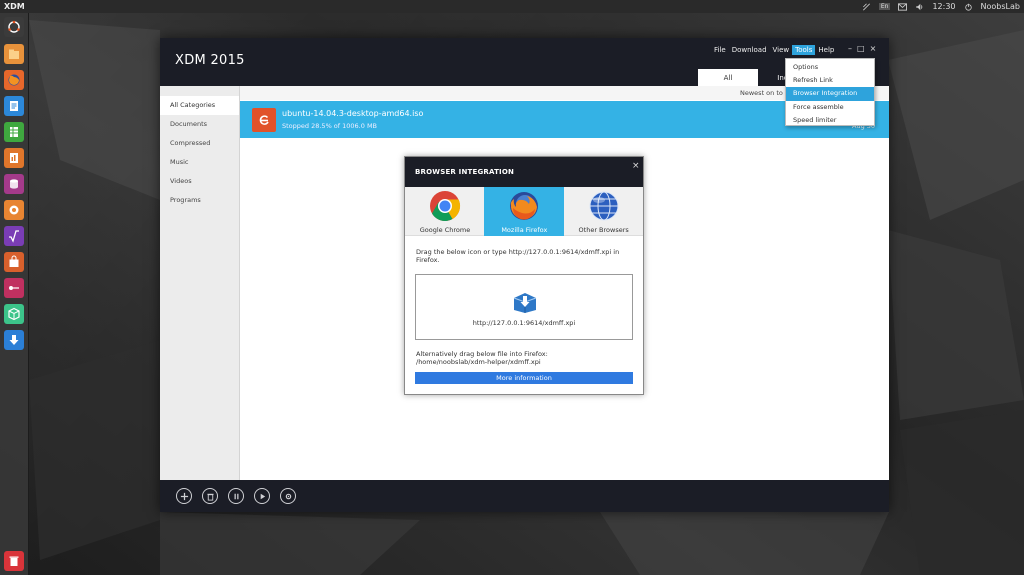 The image size is (1024, 575). I want to click on top-panel: XDM En 12:30 NoobsLab, so click(512, 6).